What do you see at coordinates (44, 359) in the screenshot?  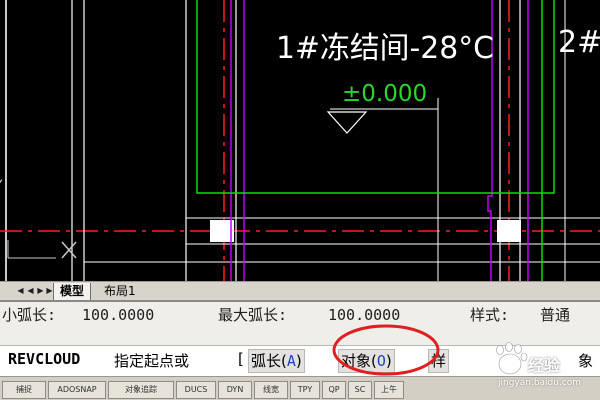 I see `command-name: REVCLOUD` at bounding box center [44, 359].